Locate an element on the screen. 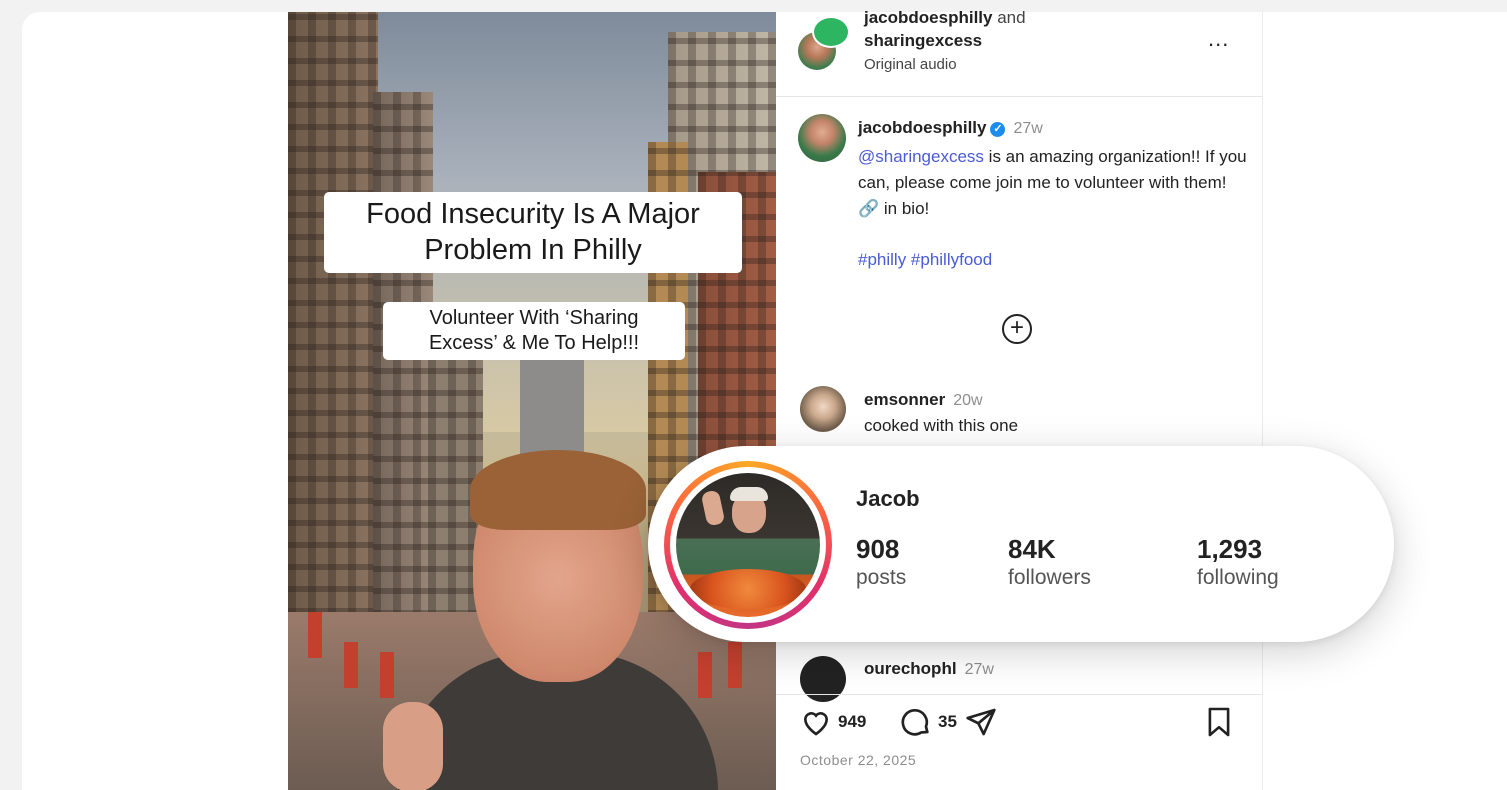  person-hand is located at coordinates (413, 746).